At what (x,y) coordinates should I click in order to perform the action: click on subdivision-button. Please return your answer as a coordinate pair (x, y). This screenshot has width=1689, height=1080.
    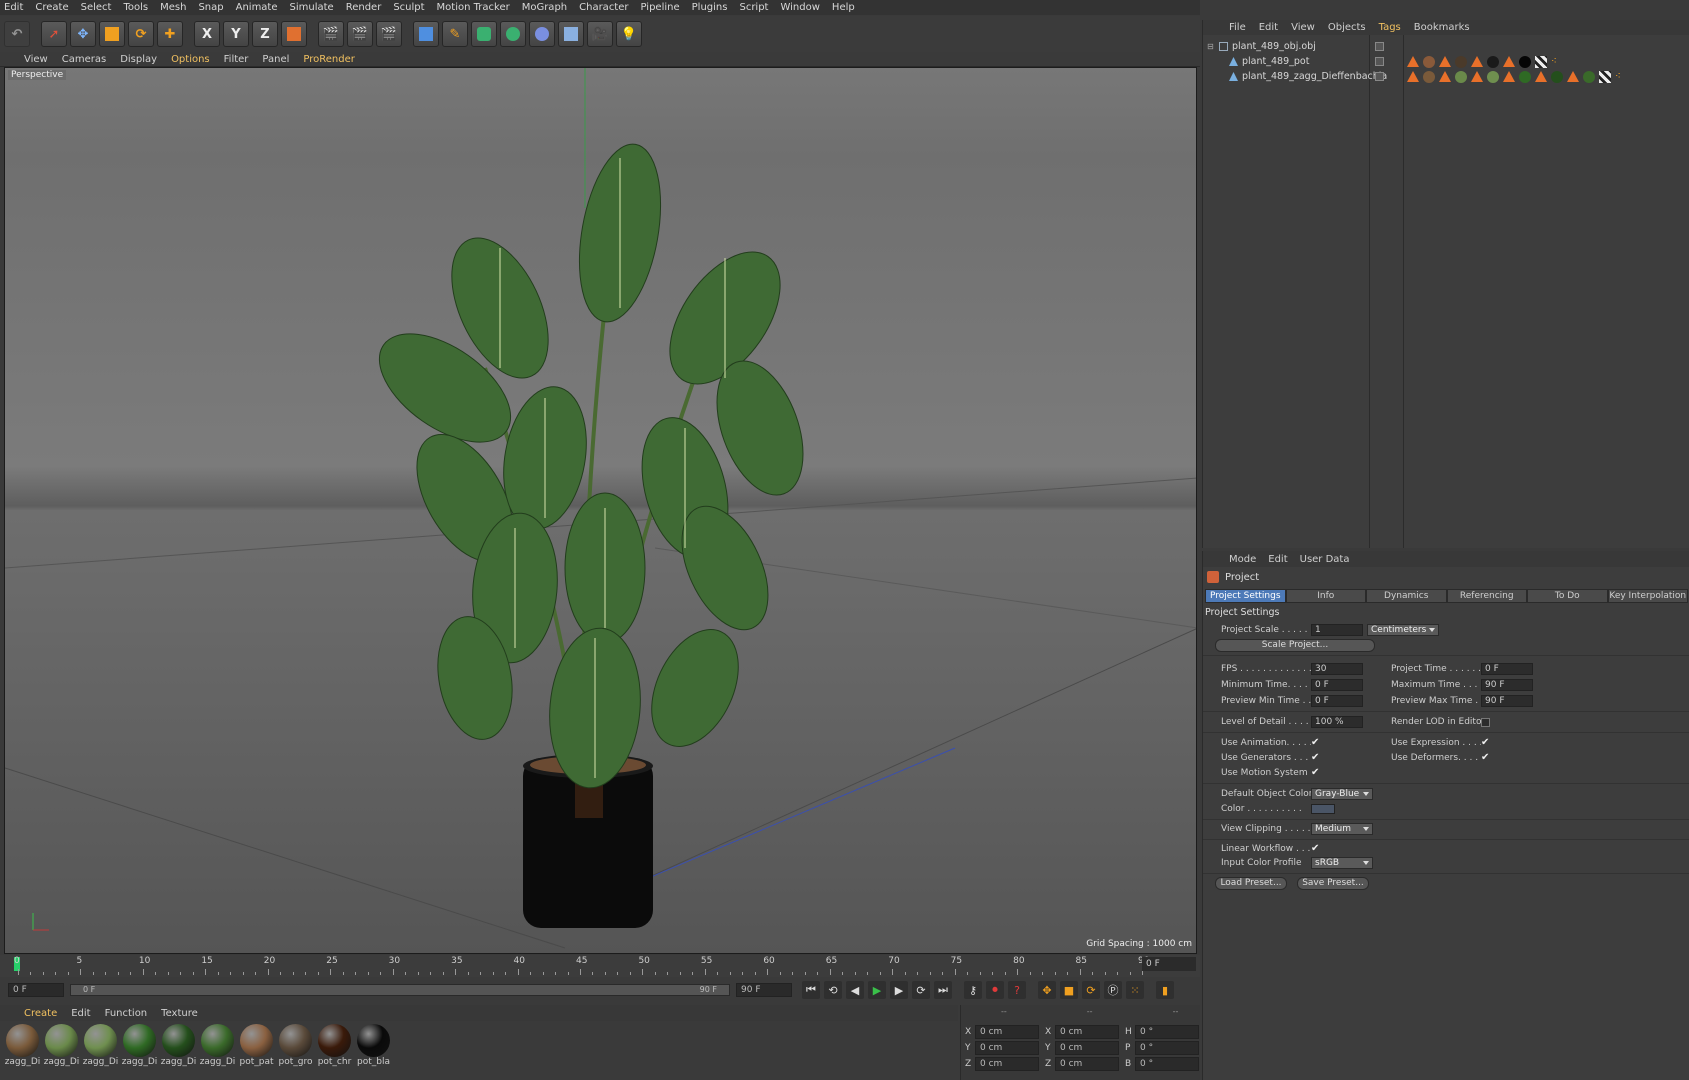
    Looking at the image, I should click on (484, 34).